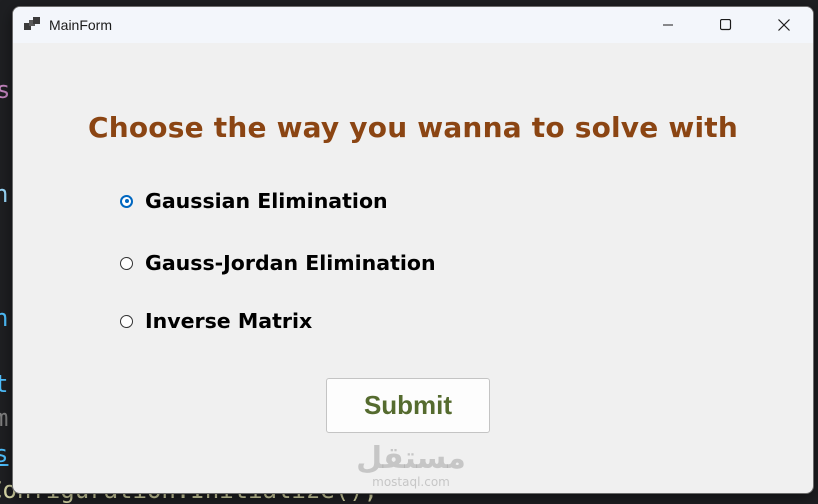 The image size is (818, 504). I want to click on close-button, so click(784, 25).